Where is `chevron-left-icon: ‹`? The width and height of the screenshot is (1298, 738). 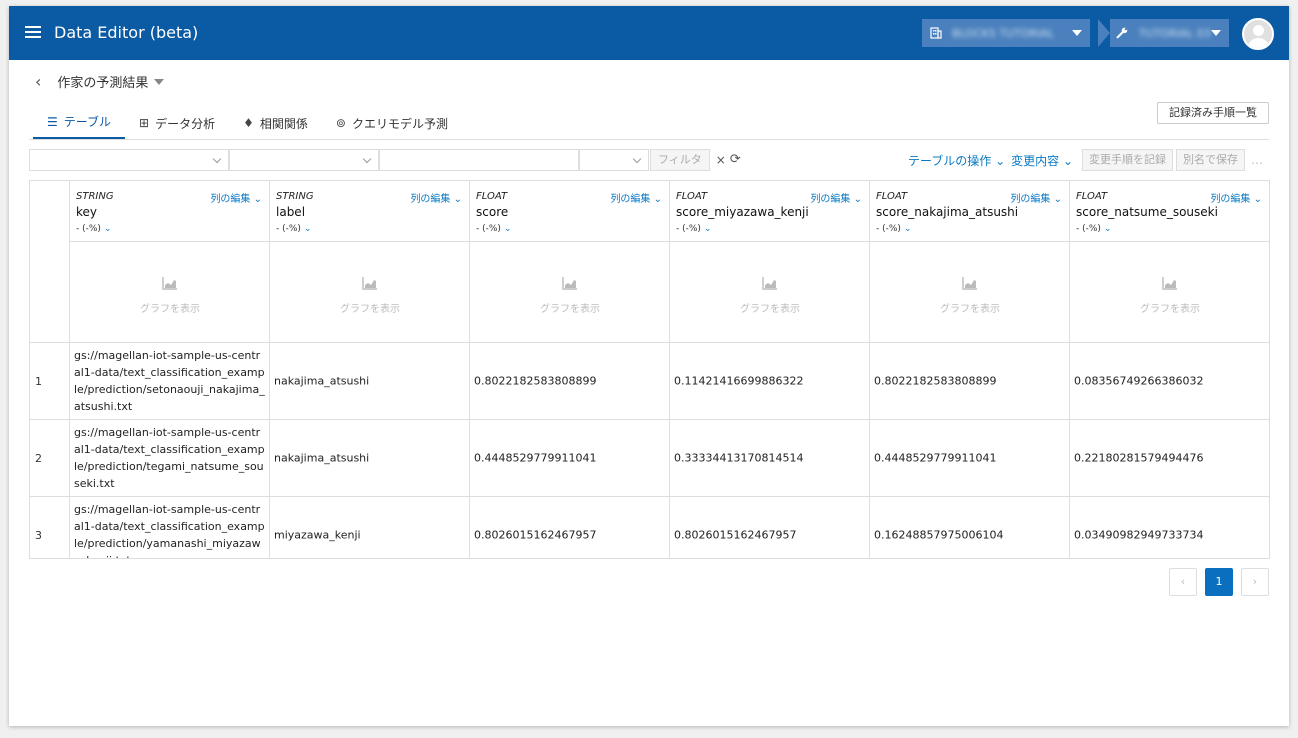 chevron-left-icon: ‹ is located at coordinates (38, 81).